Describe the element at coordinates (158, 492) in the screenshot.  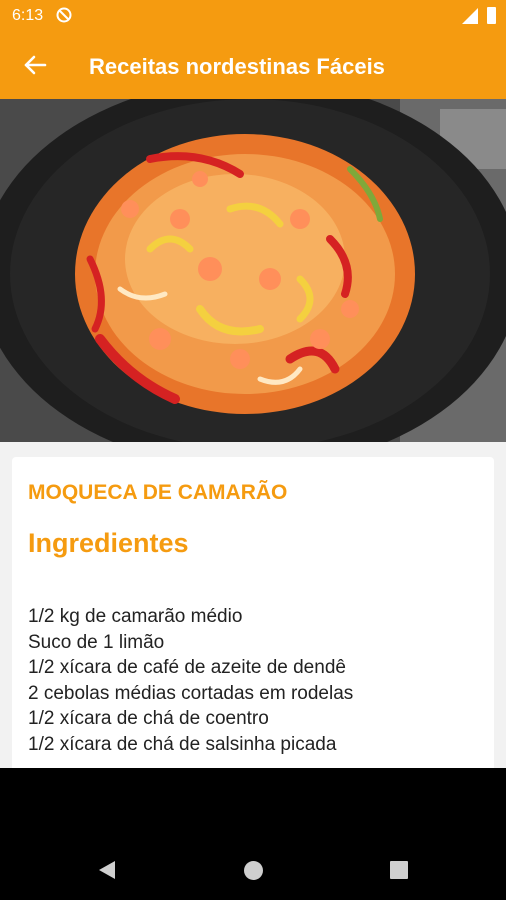
I see `recipe-title: MOQUECA DE CAMARÃO` at that location.